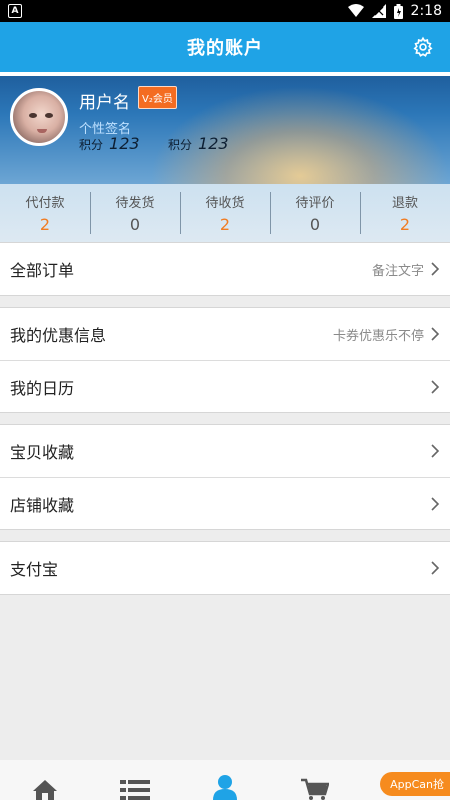 The width and height of the screenshot is (450, 800). I want to click on tab-cart, so click(315, 789).